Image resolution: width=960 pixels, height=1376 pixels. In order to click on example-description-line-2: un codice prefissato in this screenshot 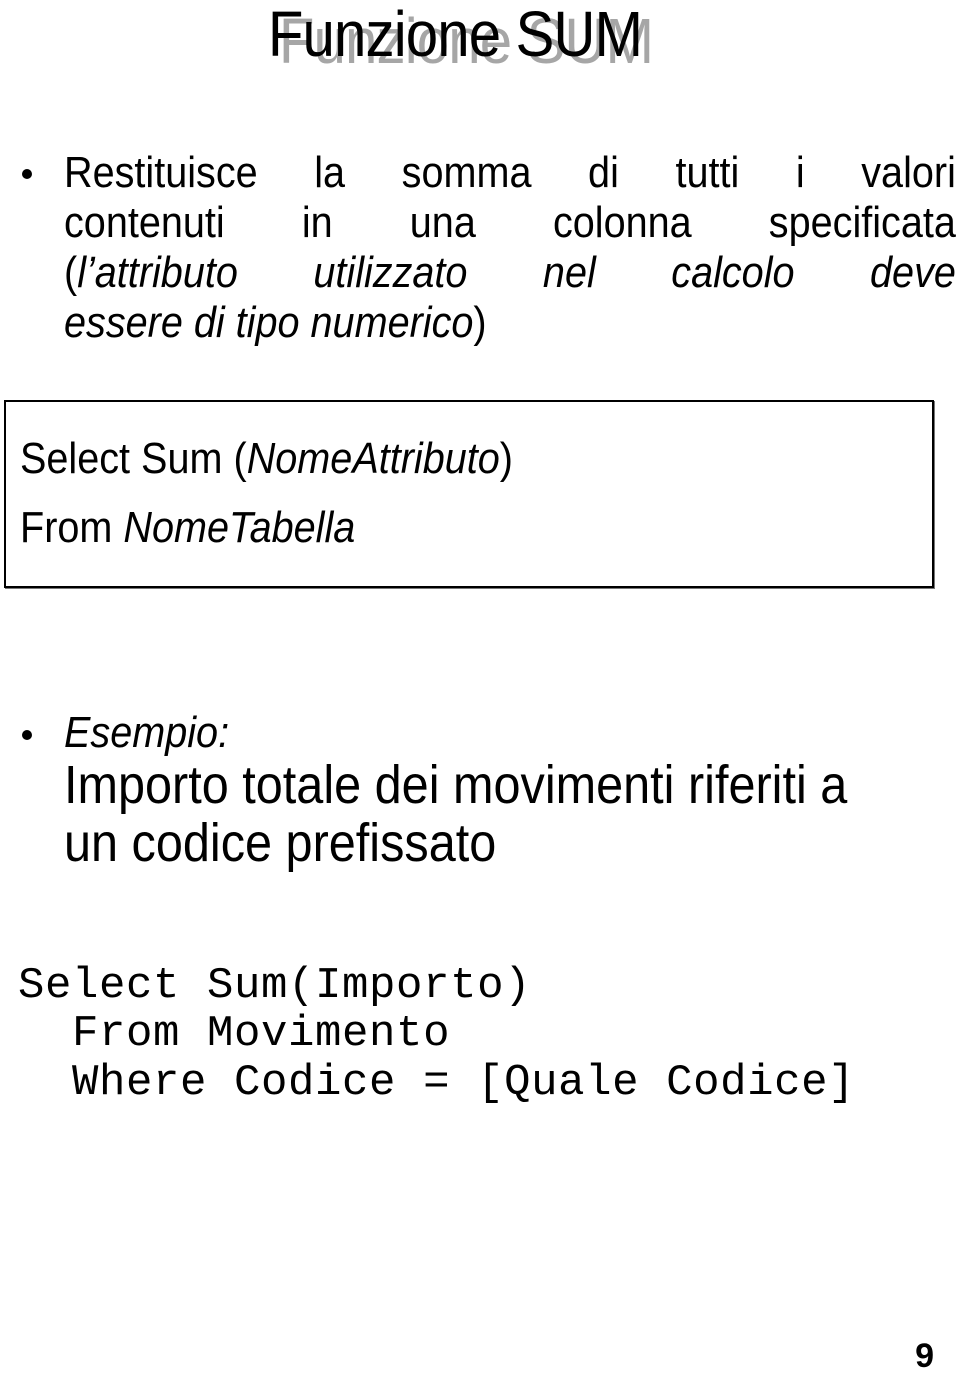, I will do `click(280, 843)`.